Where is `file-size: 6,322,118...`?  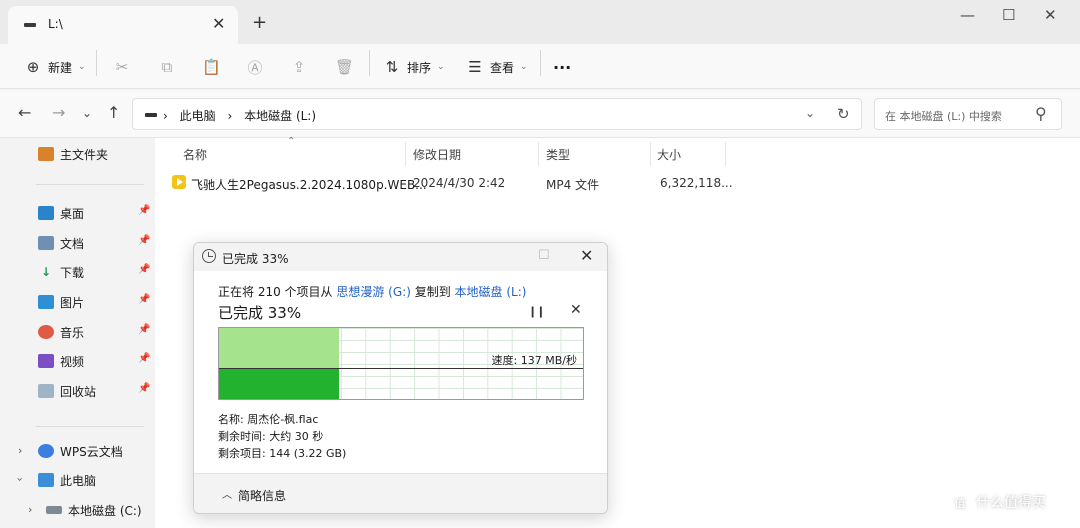
file-size: 6,322,118... is located at coordinates (696, 183).